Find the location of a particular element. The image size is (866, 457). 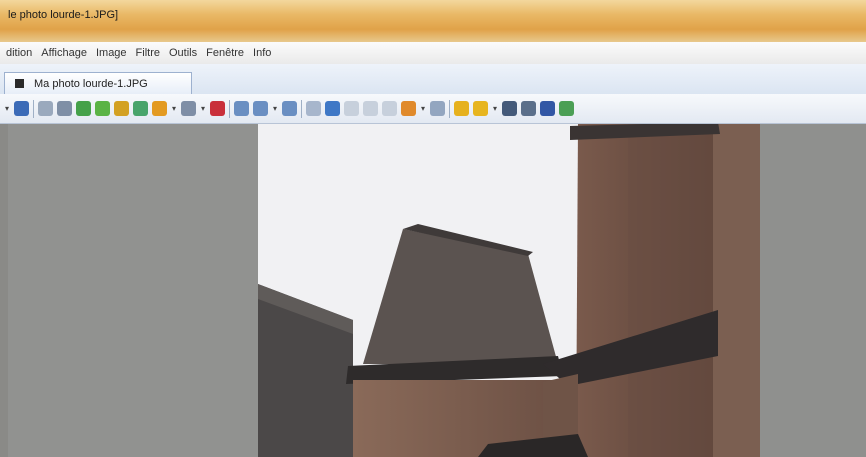

scan-icon is located at coordinates (45, 108).